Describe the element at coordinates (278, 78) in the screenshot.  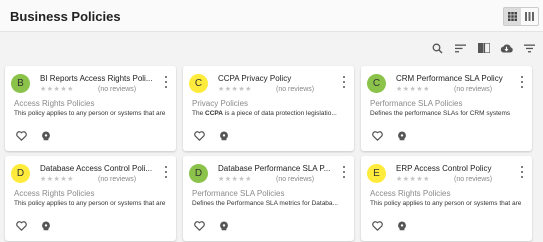
I see `card-title: CCPA Privacy Policy` at that location.